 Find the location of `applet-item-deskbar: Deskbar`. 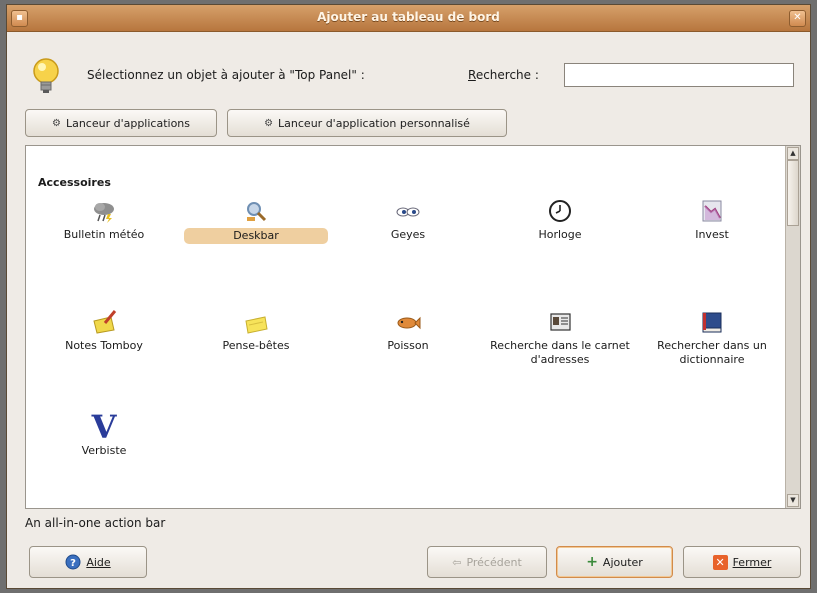

applet-item-deskbar: Deskbar is located at coordinates (256, 221).